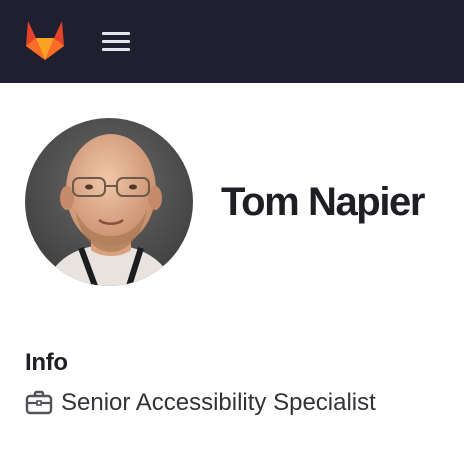 The width and height of the screenshot is (464, 460). Describe the element at coordinates (46, 362) in the screenshot. I see `info-heading: Info` at that location.